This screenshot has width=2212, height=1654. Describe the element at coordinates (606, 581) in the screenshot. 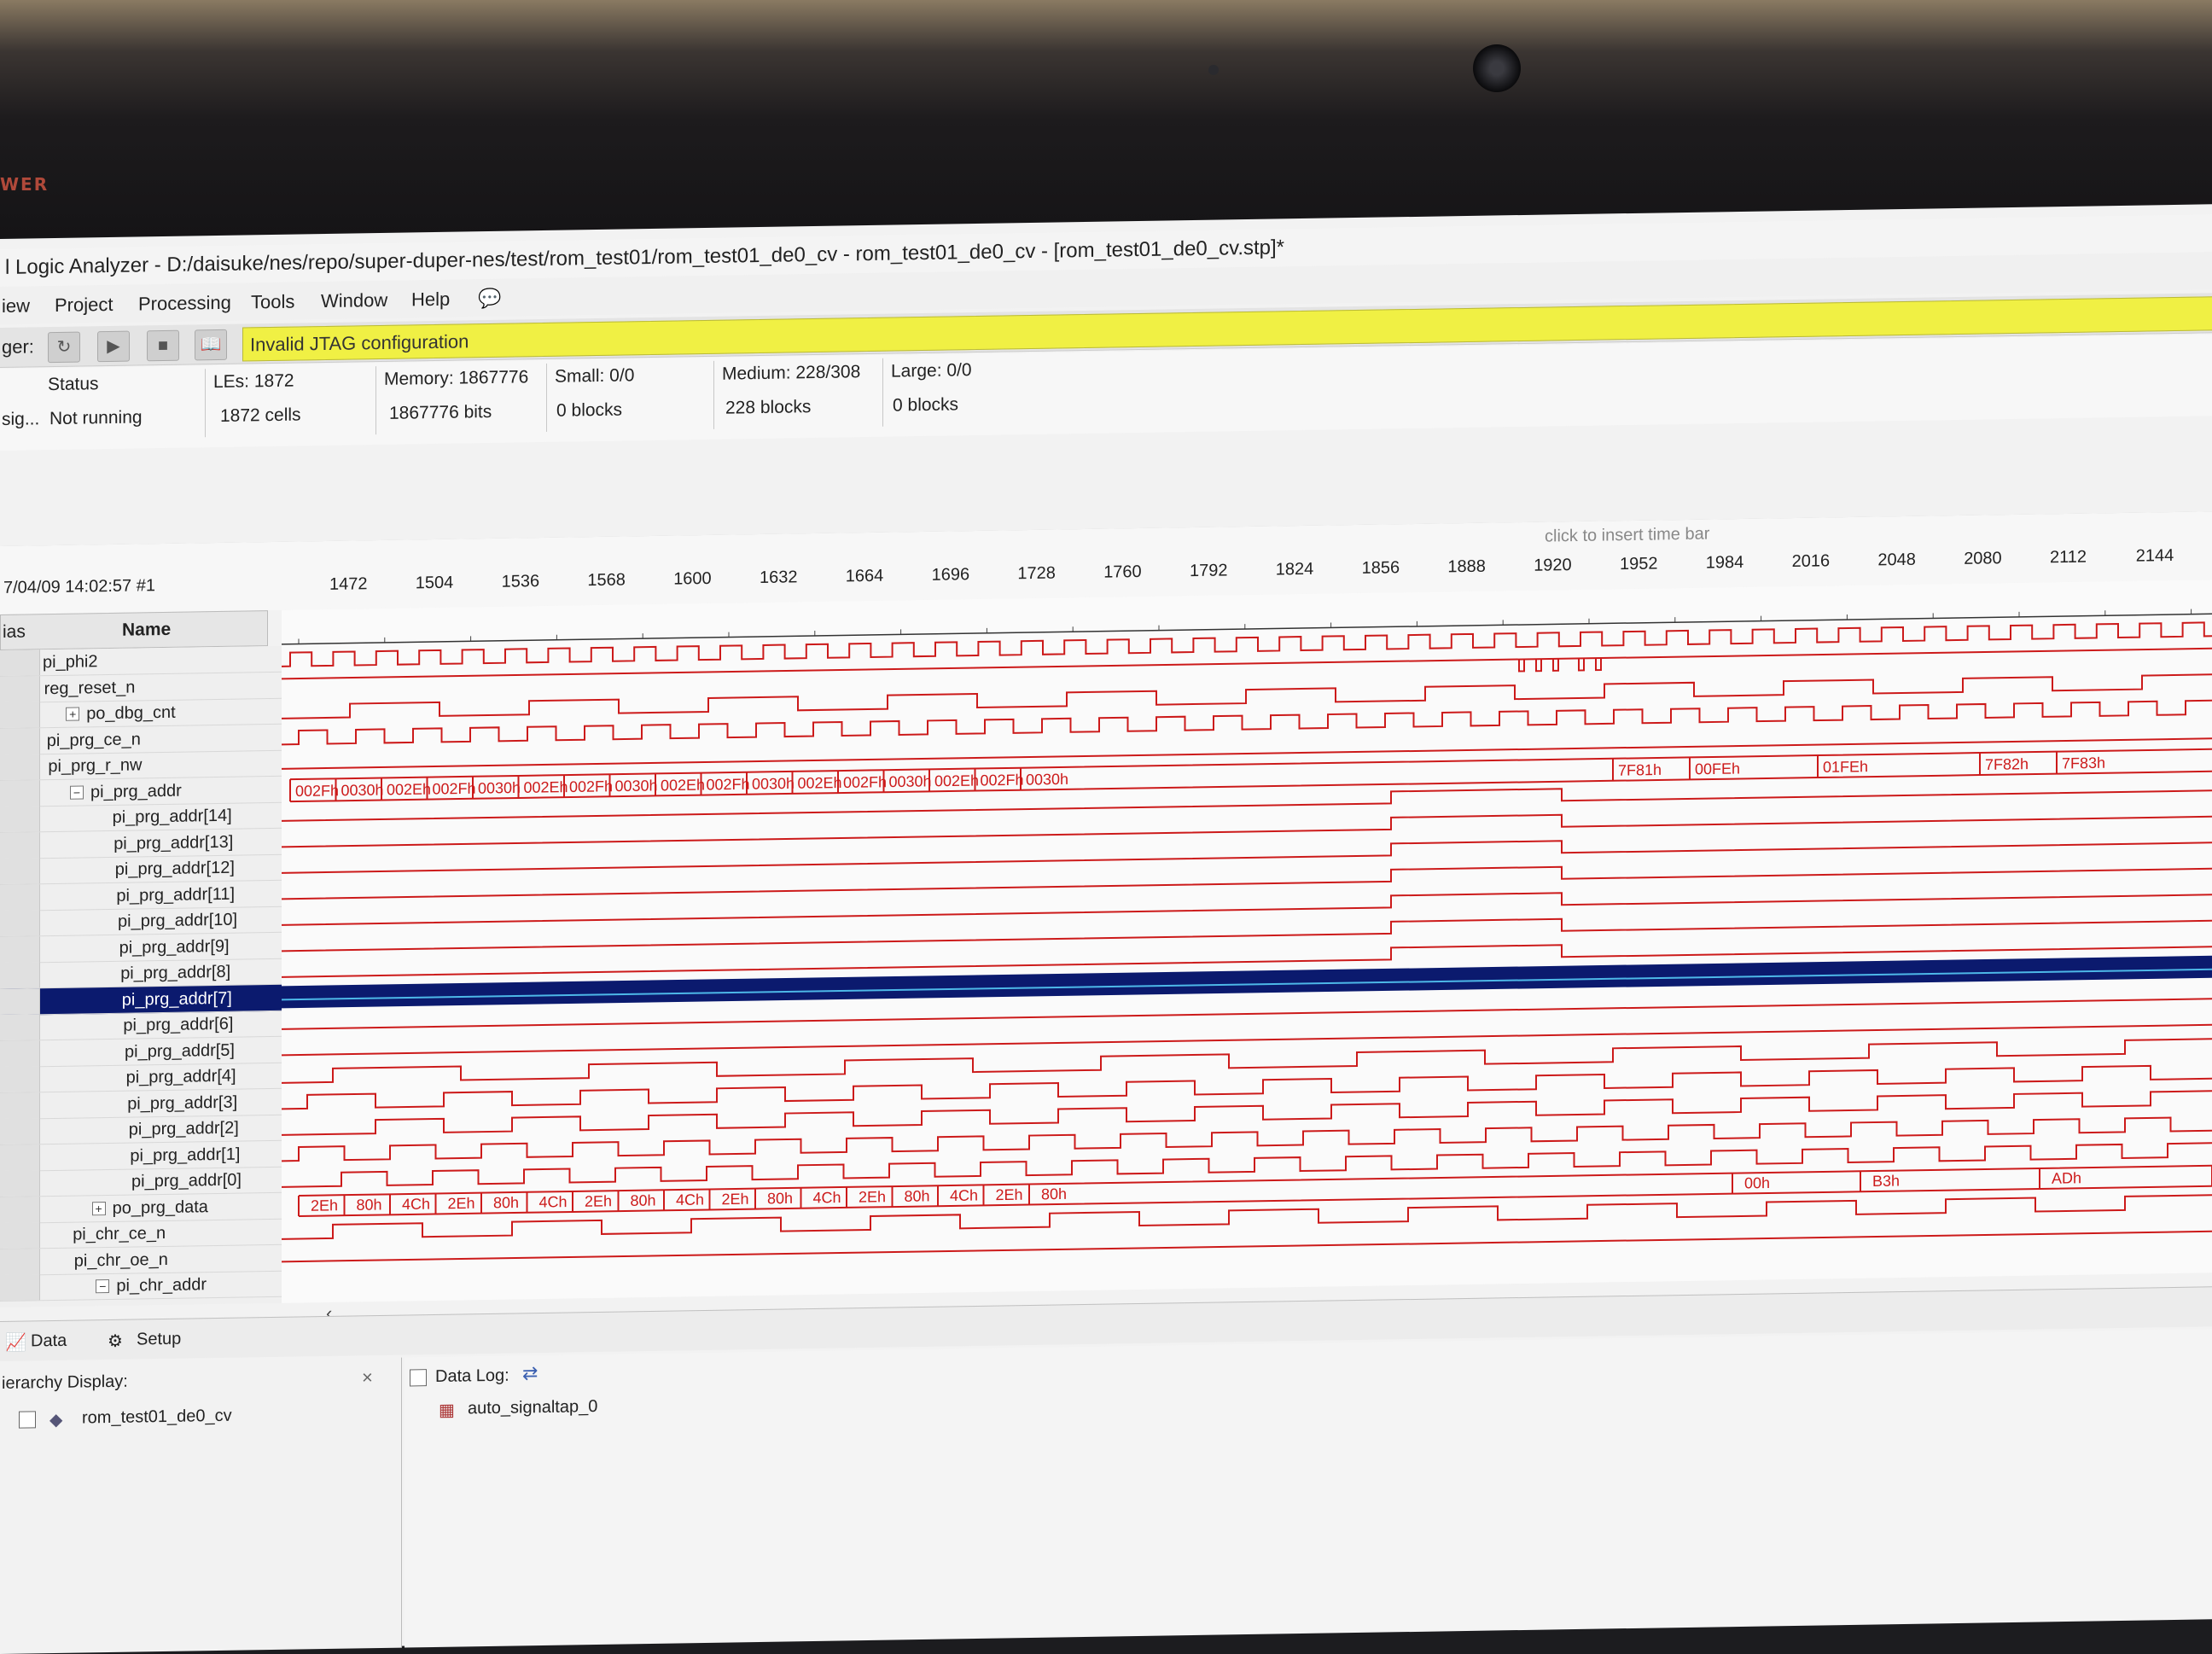

I see `tick-label: 1568` at that location.